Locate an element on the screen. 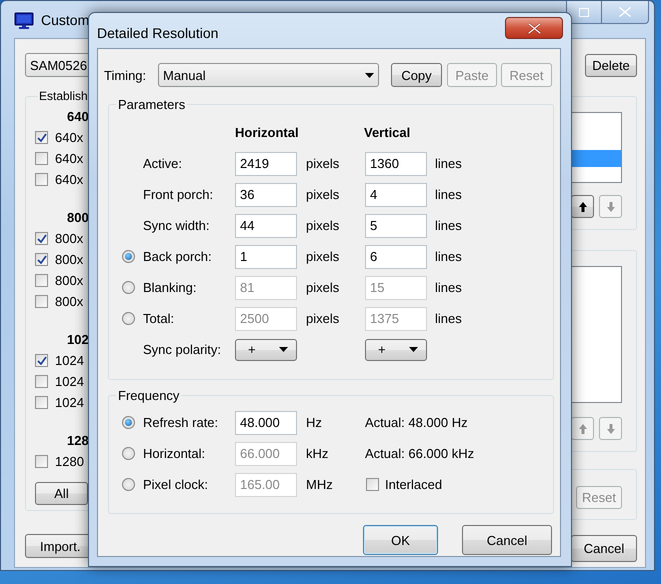  group-title: Frequency is located at coordinates (148, 395).